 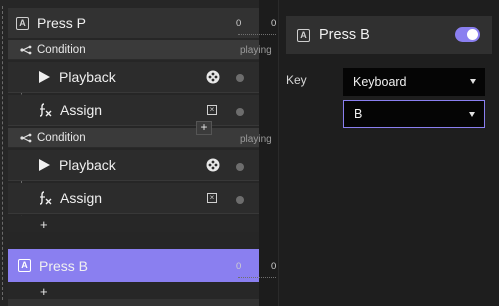 I want to click on trigger-title: Press P, so click(x=62, y=23).